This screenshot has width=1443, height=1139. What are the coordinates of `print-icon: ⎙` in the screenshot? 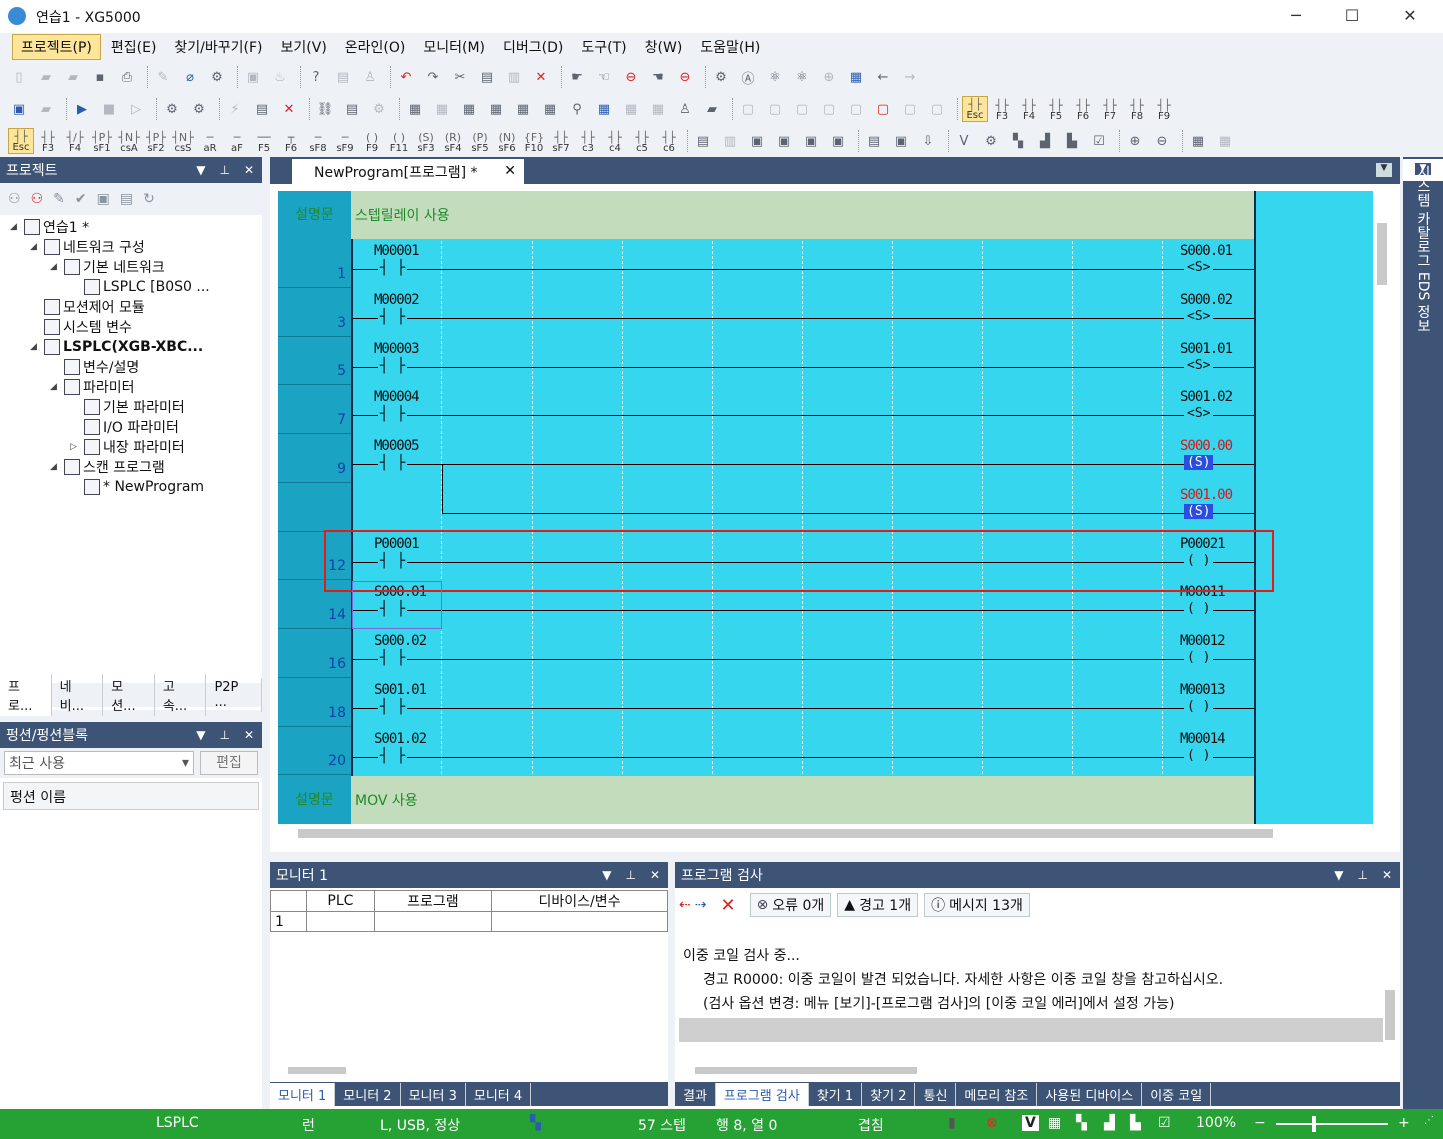 It's located at (127, 77).